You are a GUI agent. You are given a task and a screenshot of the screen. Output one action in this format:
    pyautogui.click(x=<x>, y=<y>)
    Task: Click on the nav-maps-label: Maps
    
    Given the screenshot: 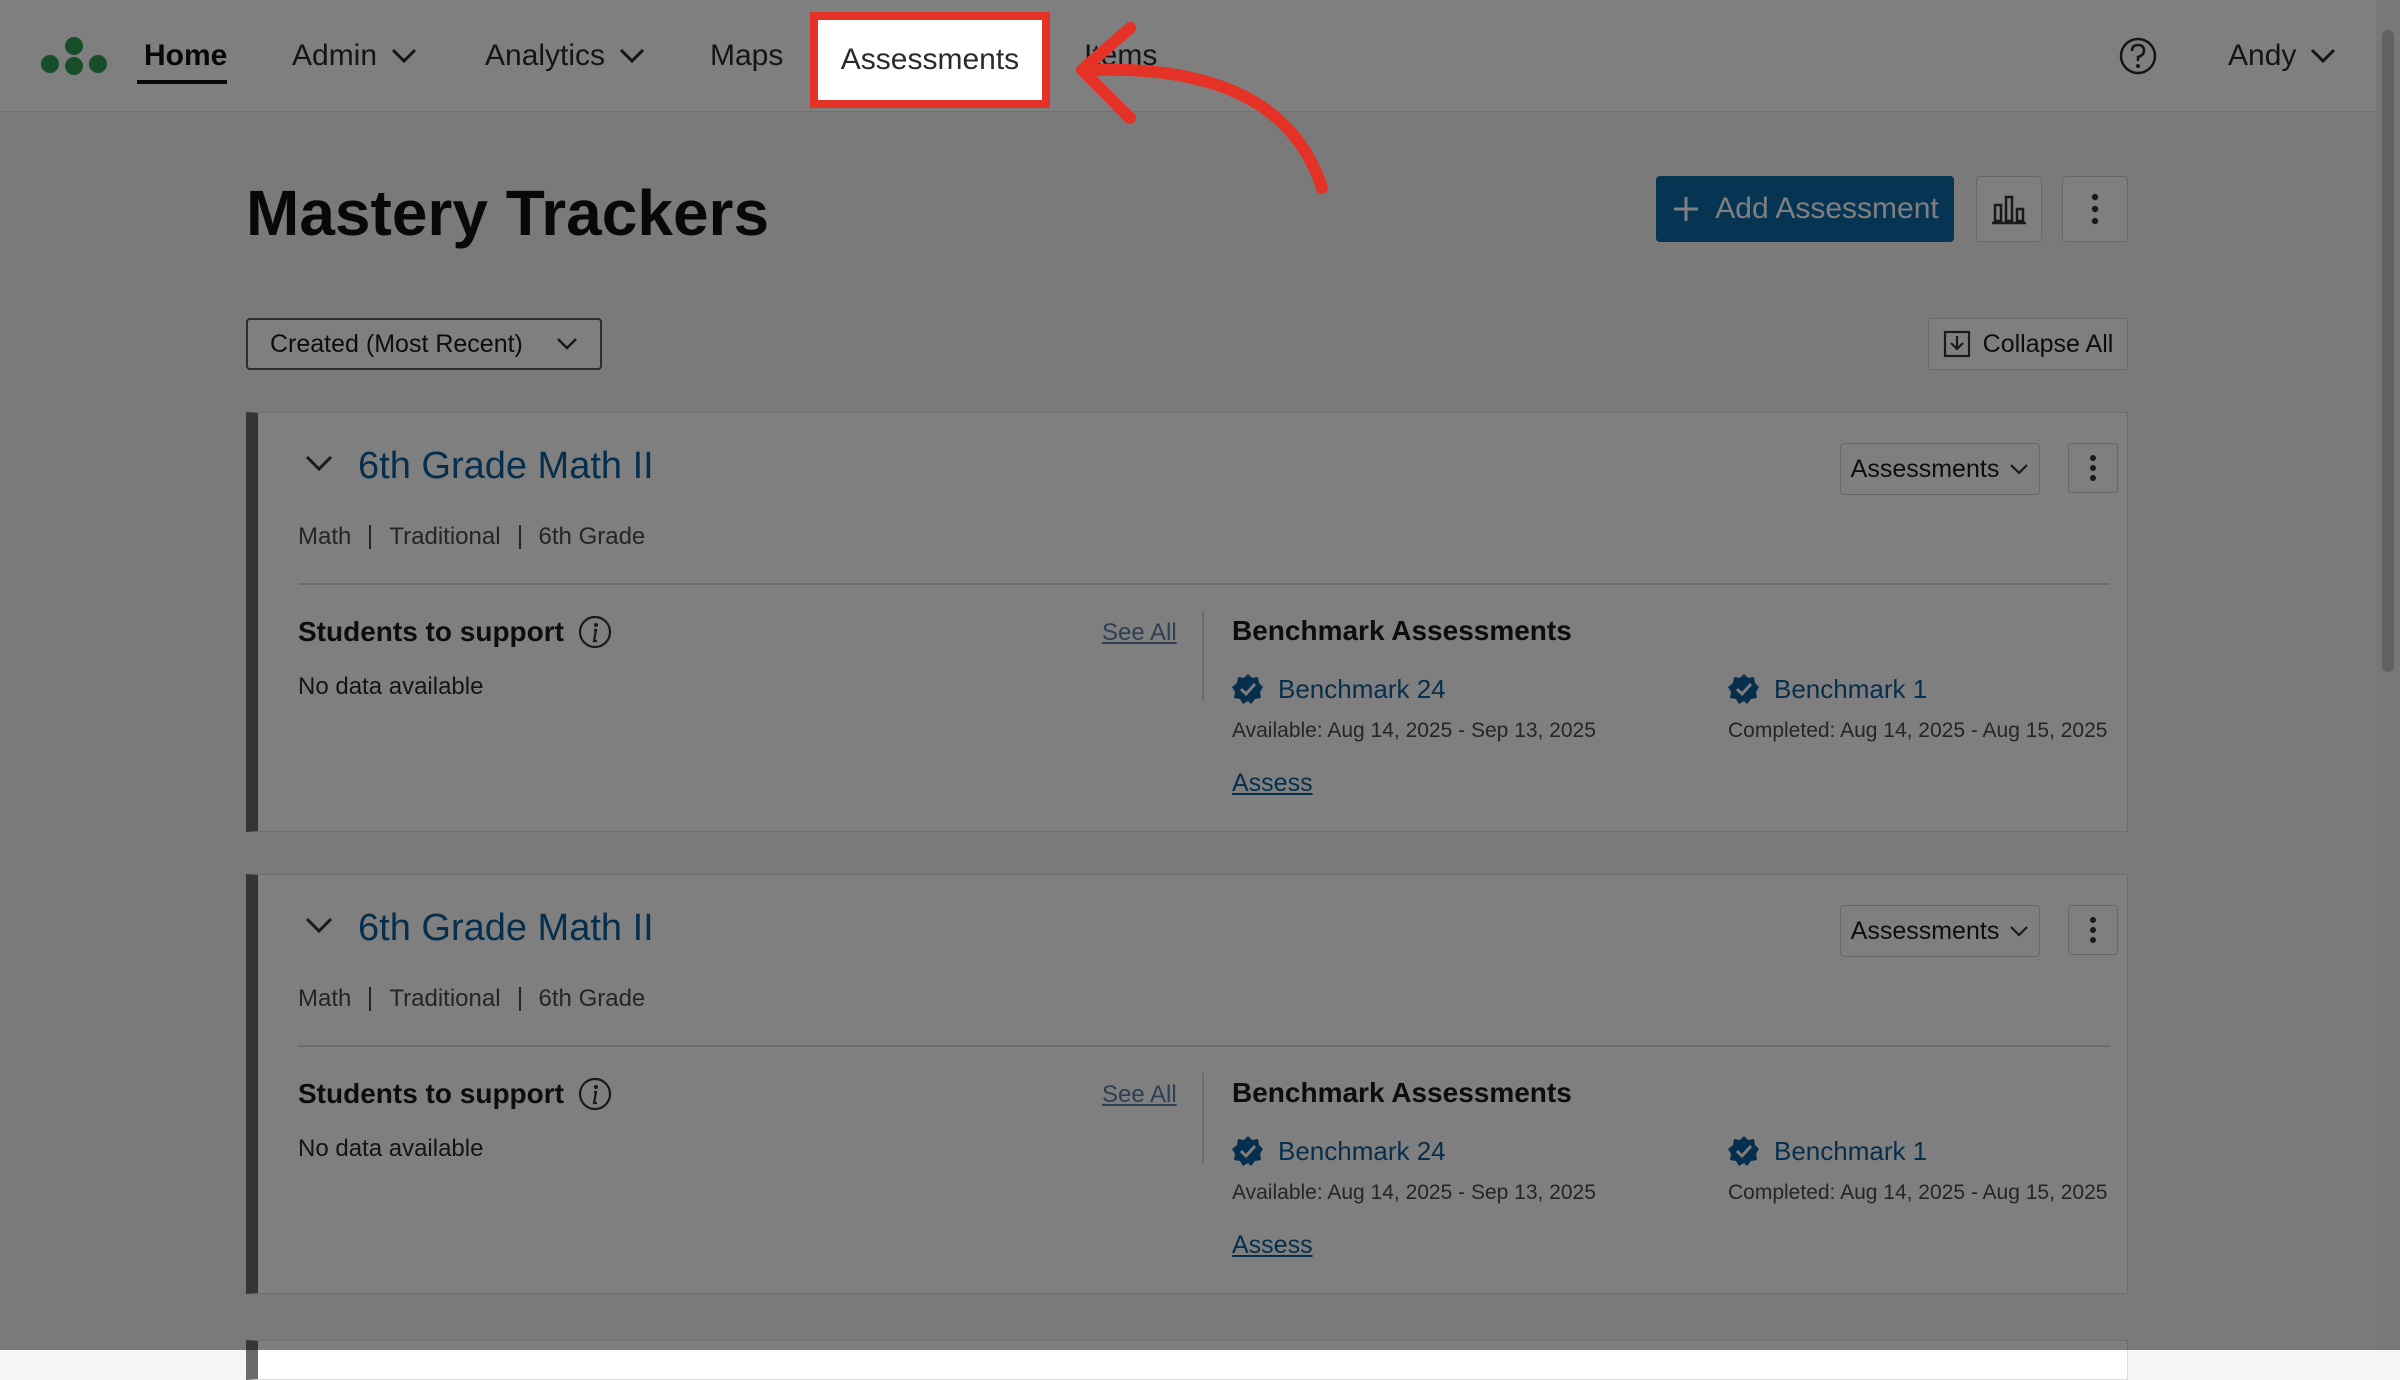 What is the action you would take?
    pyautogui.click(x=747, y=55)
    